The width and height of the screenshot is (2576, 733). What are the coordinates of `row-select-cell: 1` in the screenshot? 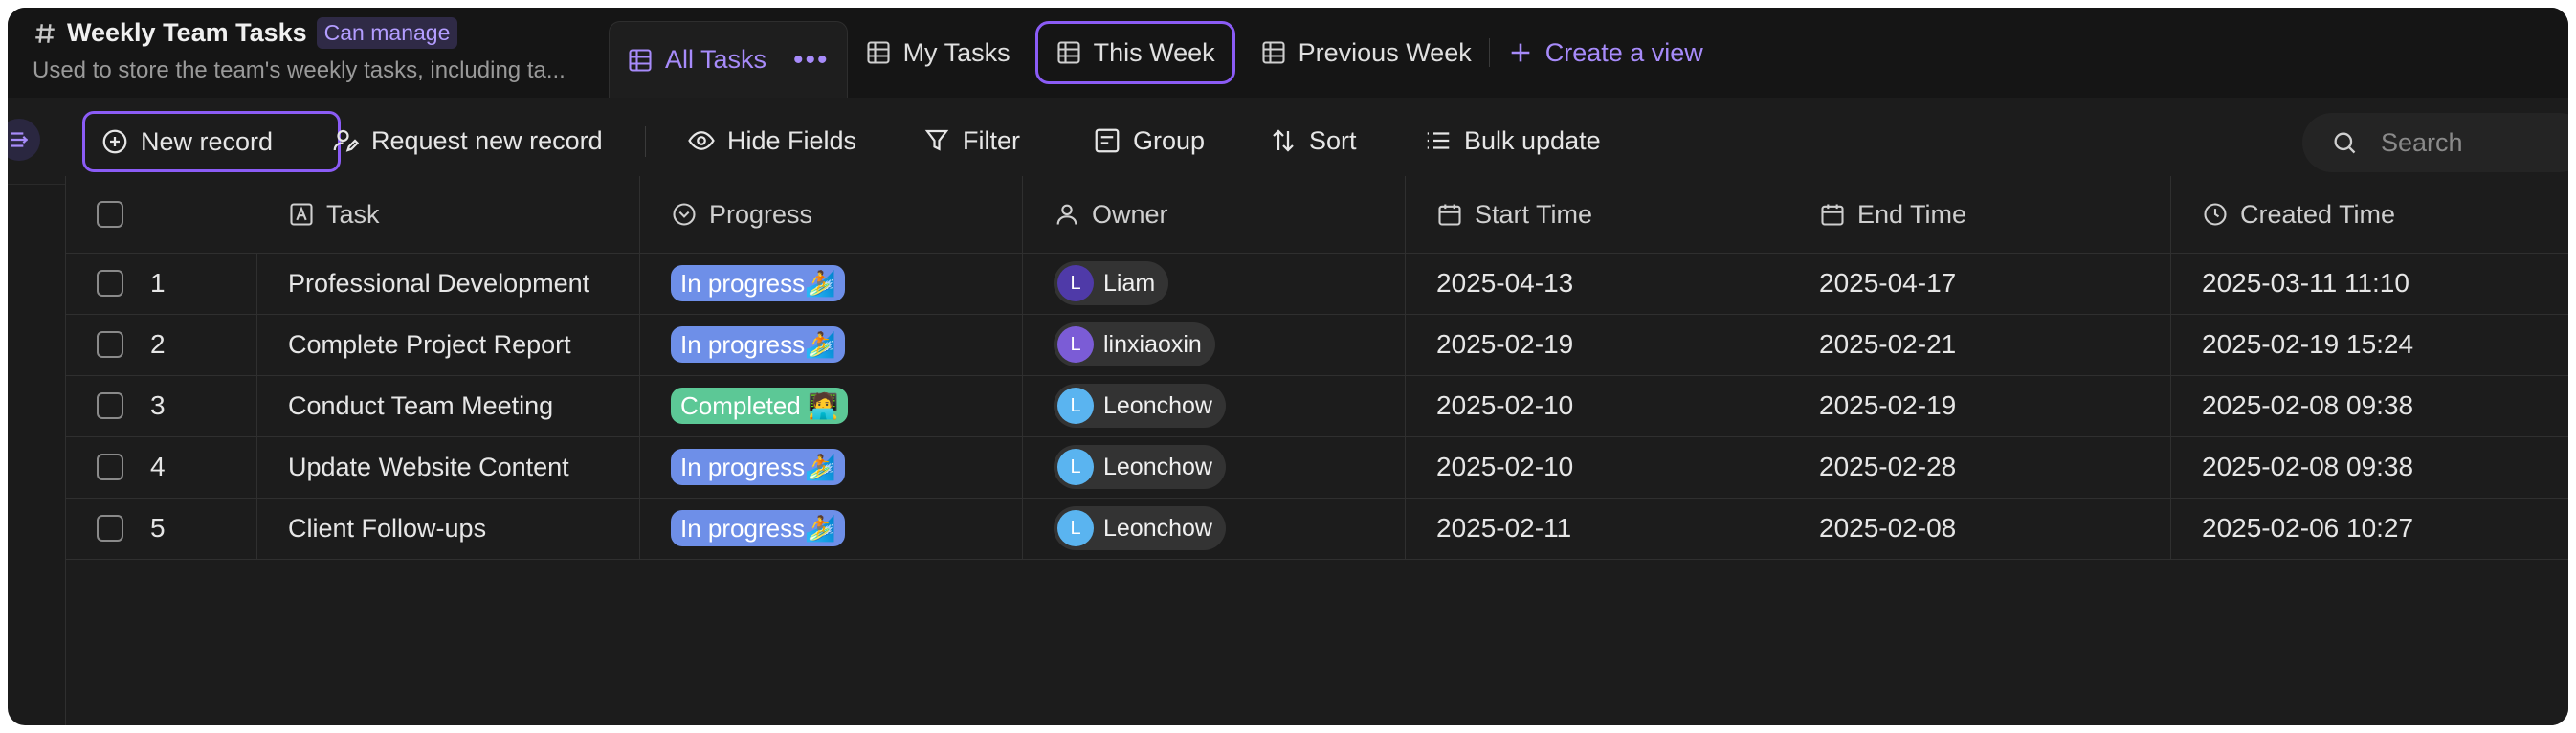 It's located at (161, 283).